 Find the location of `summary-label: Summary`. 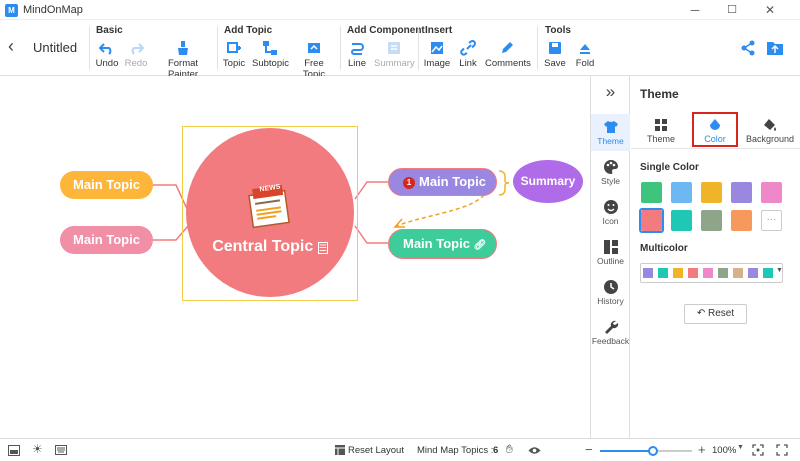

summary-label: Summary is located at coordinates (394, 63).